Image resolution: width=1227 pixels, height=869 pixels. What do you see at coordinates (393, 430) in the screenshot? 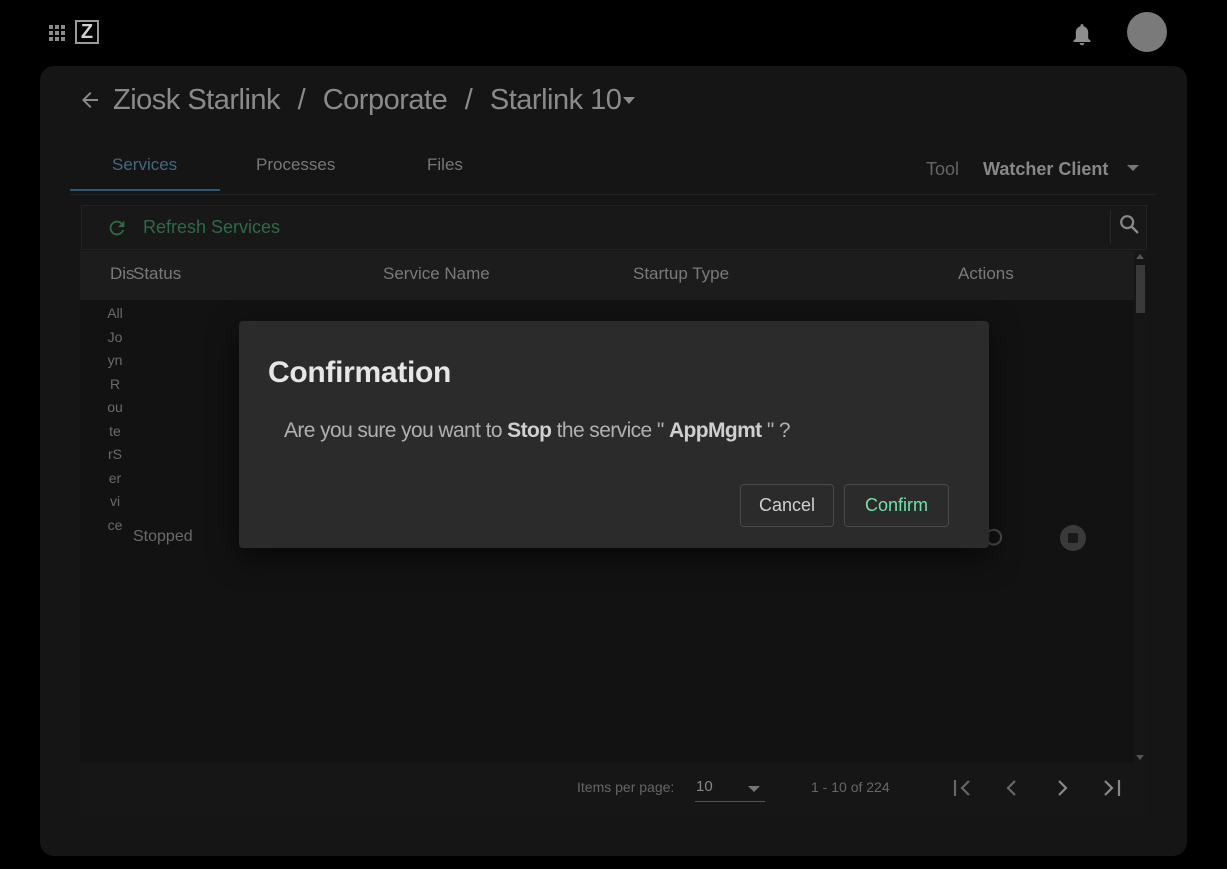
I see `dialog-message-prefix: Are you sure you want to` at bounding box center [393, 430].